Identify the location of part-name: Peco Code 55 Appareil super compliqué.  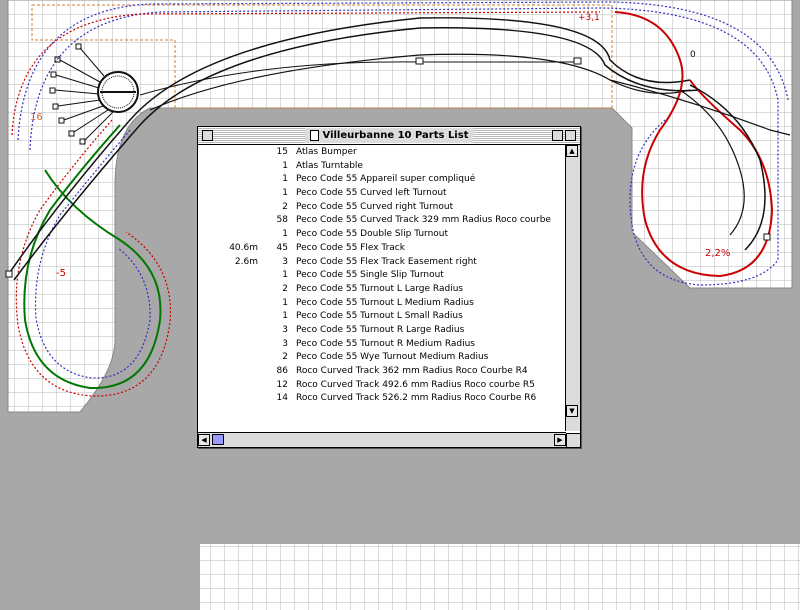
(386, 179).